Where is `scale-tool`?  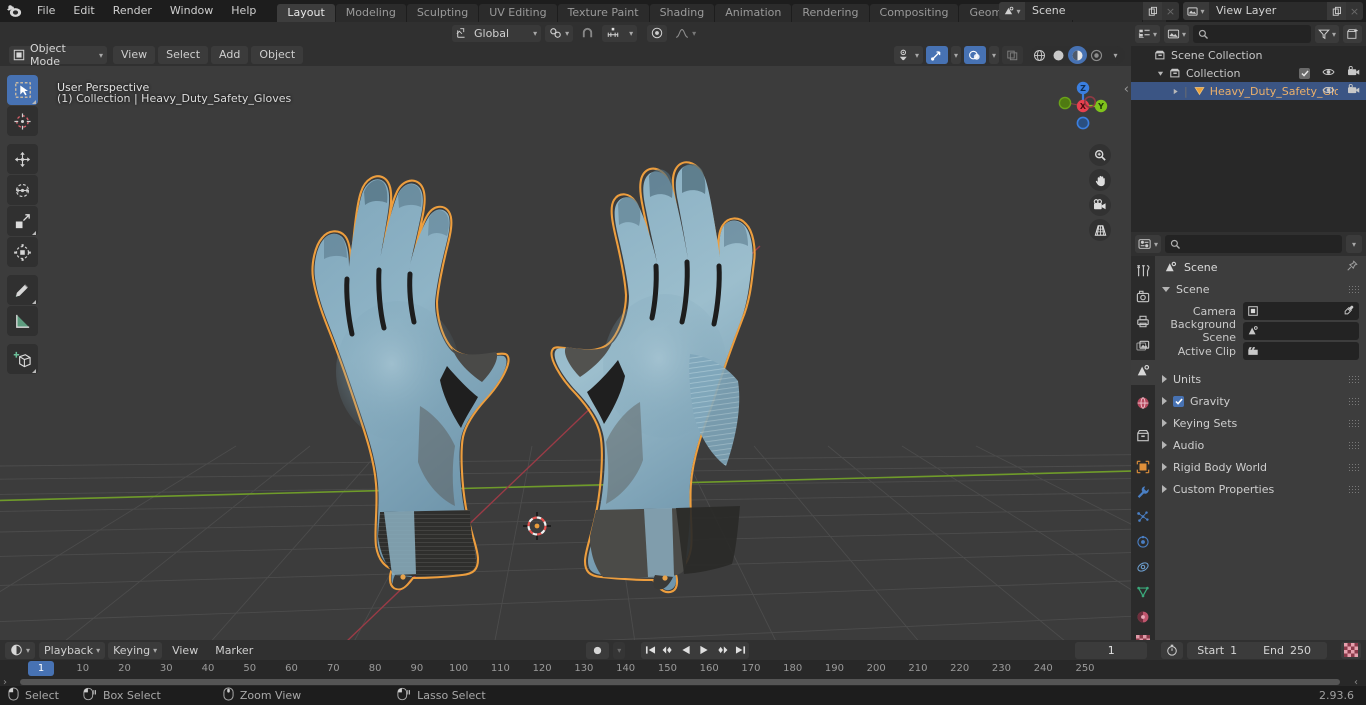 scale-tool is located at coordinates (22, 221).